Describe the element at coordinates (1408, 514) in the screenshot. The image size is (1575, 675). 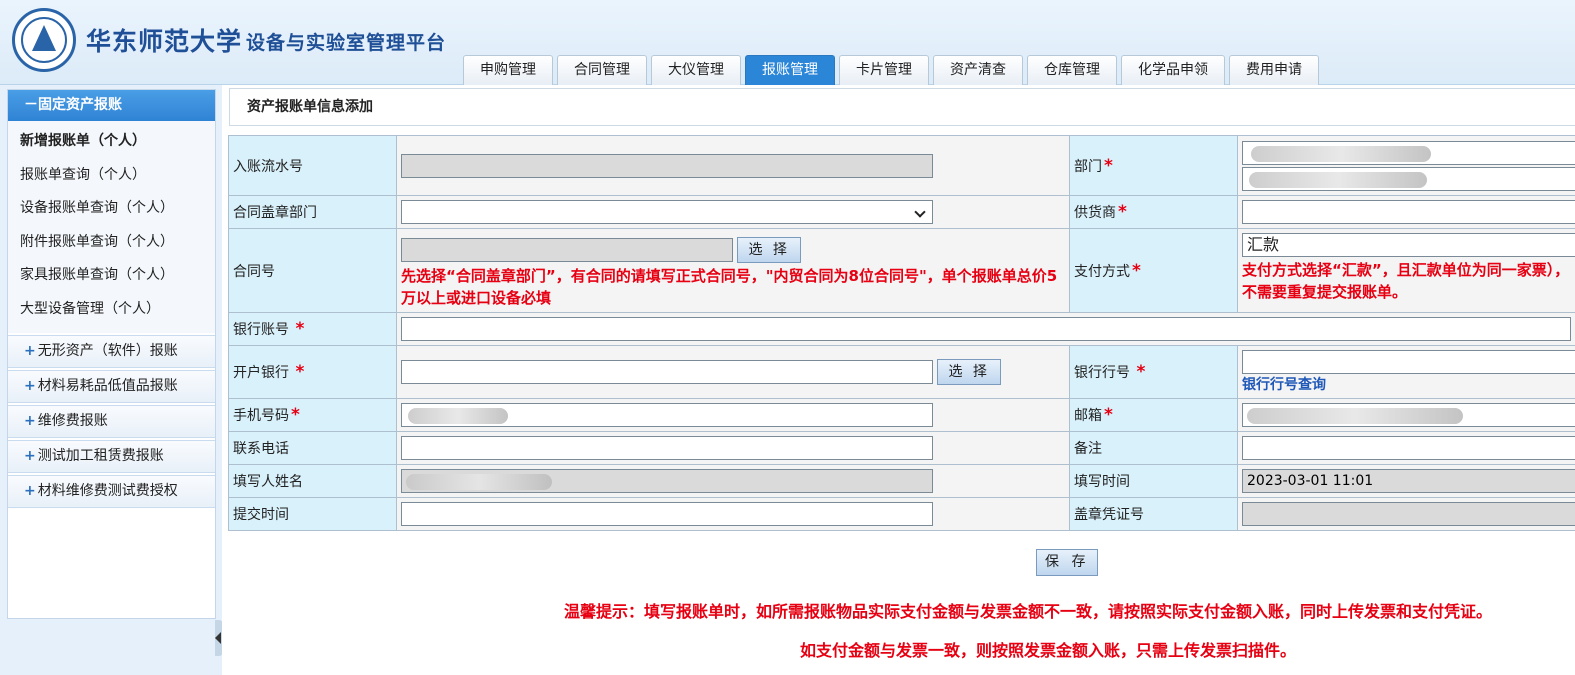
I see `seal-voucher-input` at that location.